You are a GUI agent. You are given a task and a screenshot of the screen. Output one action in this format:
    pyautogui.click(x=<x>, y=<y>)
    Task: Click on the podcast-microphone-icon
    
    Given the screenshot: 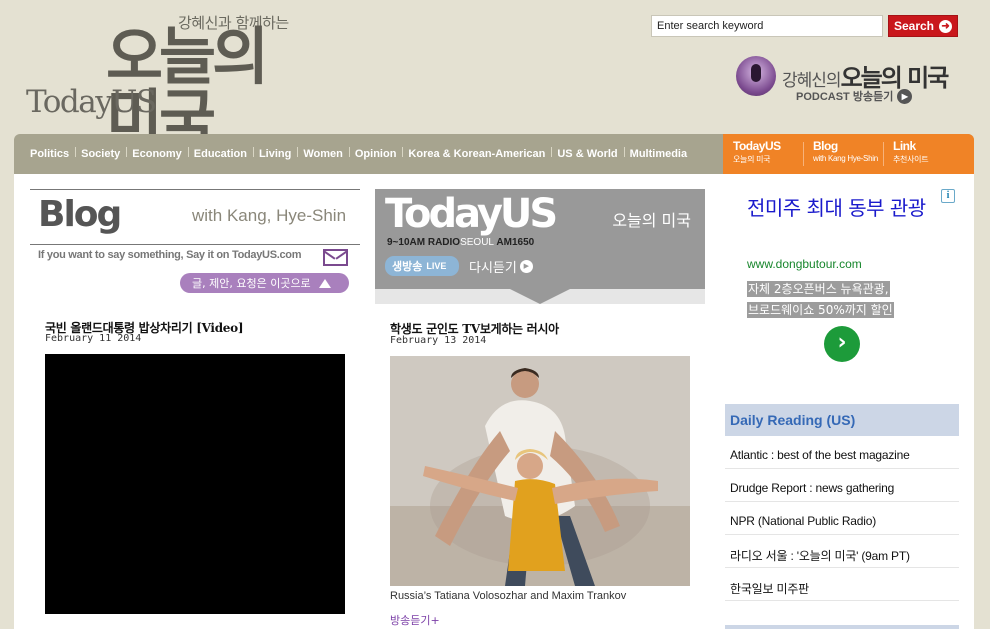 What is the action you would take?
    pyautogui.click(x=756, y=76)
    